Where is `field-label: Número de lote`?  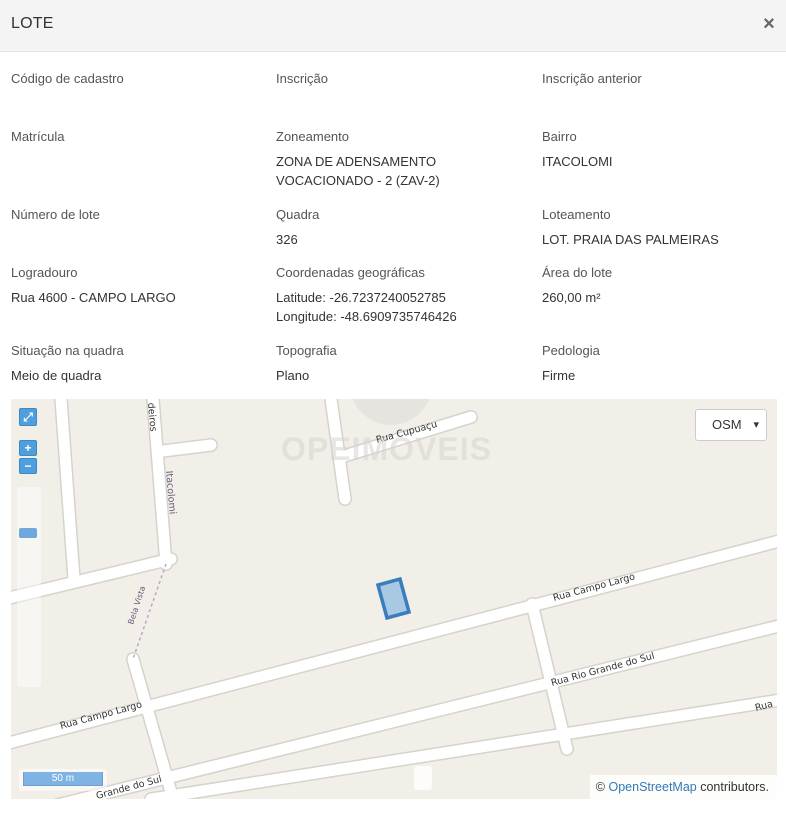
field-label: Número de lote is located at coordinates (55, 214).